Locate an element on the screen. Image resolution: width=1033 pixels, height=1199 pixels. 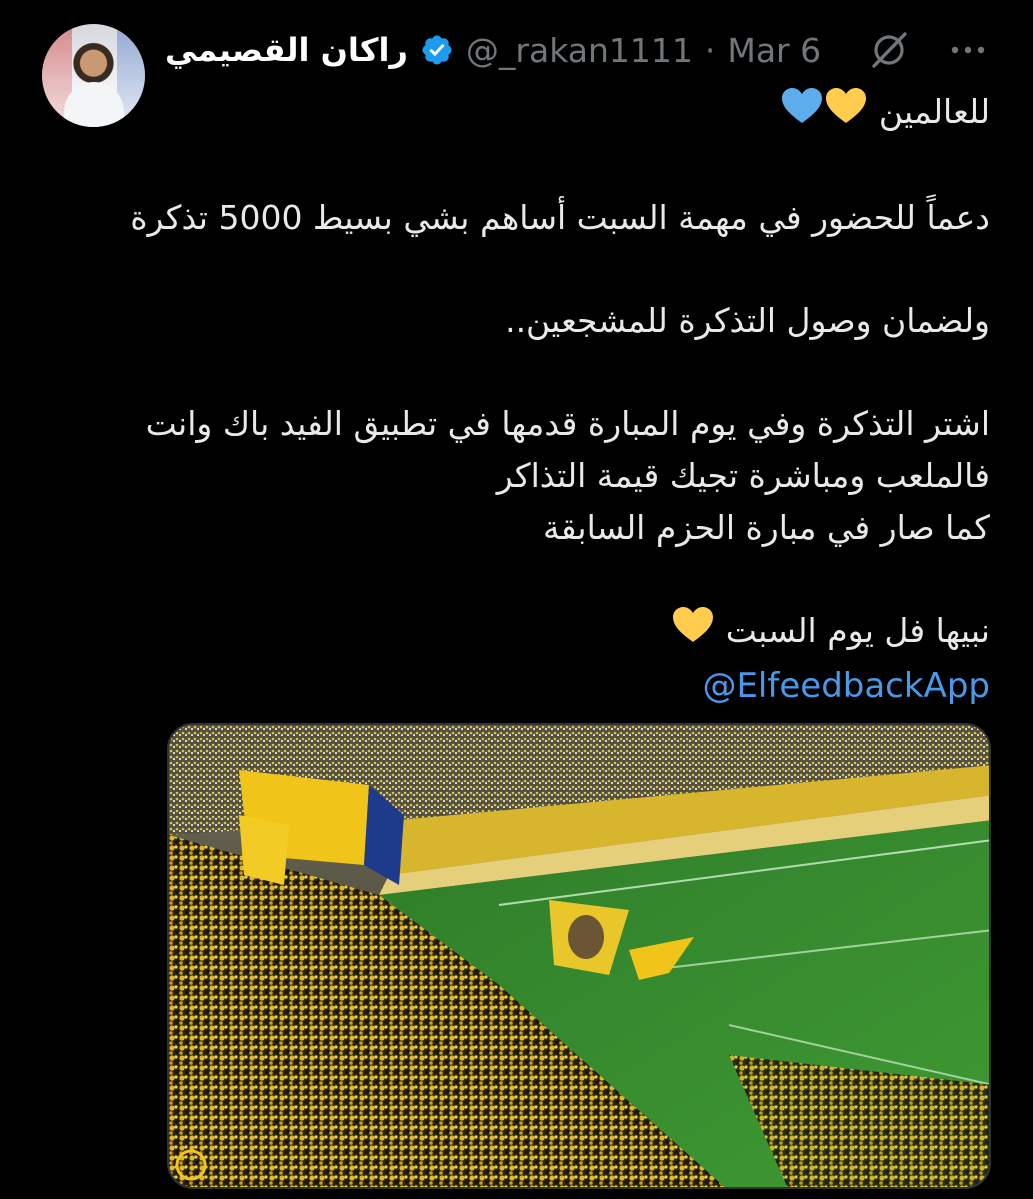
blue-heart-icon is located at coordinates (802, 113).